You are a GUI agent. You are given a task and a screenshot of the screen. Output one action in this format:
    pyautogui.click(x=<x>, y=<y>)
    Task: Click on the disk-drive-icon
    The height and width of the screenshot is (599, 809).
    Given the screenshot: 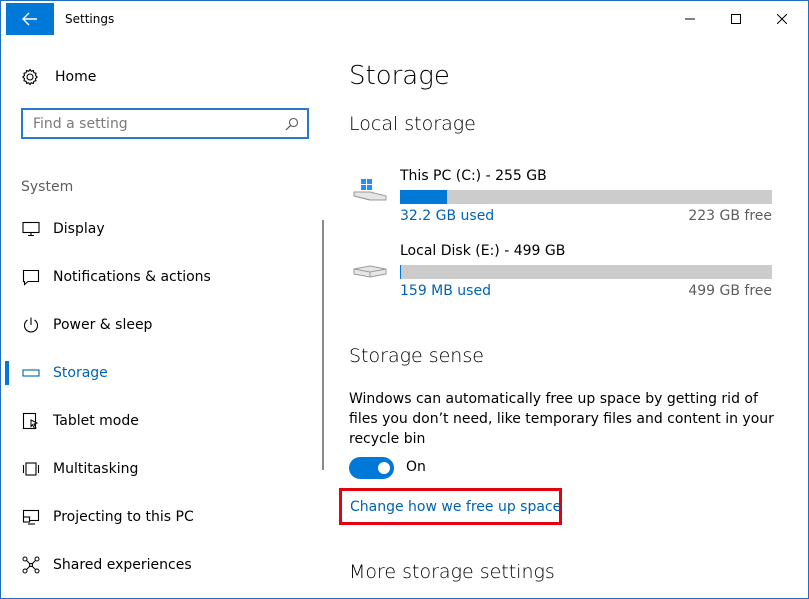 What is the action you would take?
    pyautogui.click(x=370, y=271)
    